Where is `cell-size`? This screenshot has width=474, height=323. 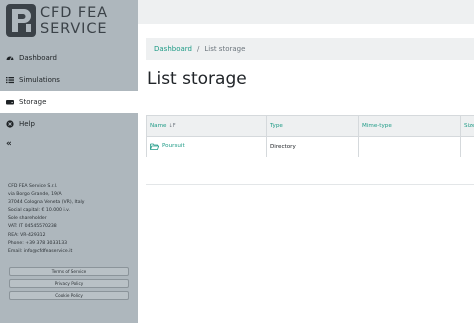
cell-size is located at coordinates (467, 146).